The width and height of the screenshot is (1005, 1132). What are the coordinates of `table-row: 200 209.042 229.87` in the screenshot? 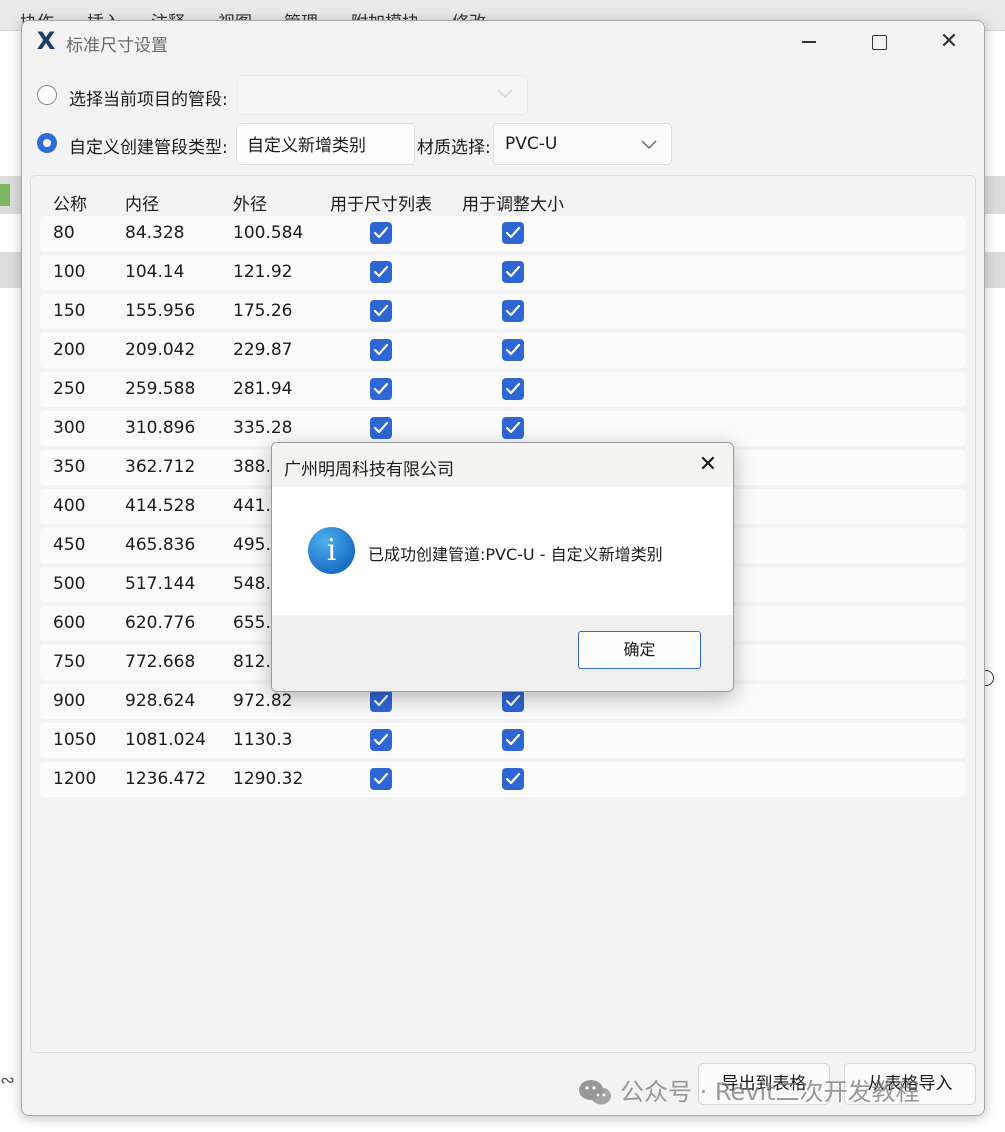 It's located at (502, 350).